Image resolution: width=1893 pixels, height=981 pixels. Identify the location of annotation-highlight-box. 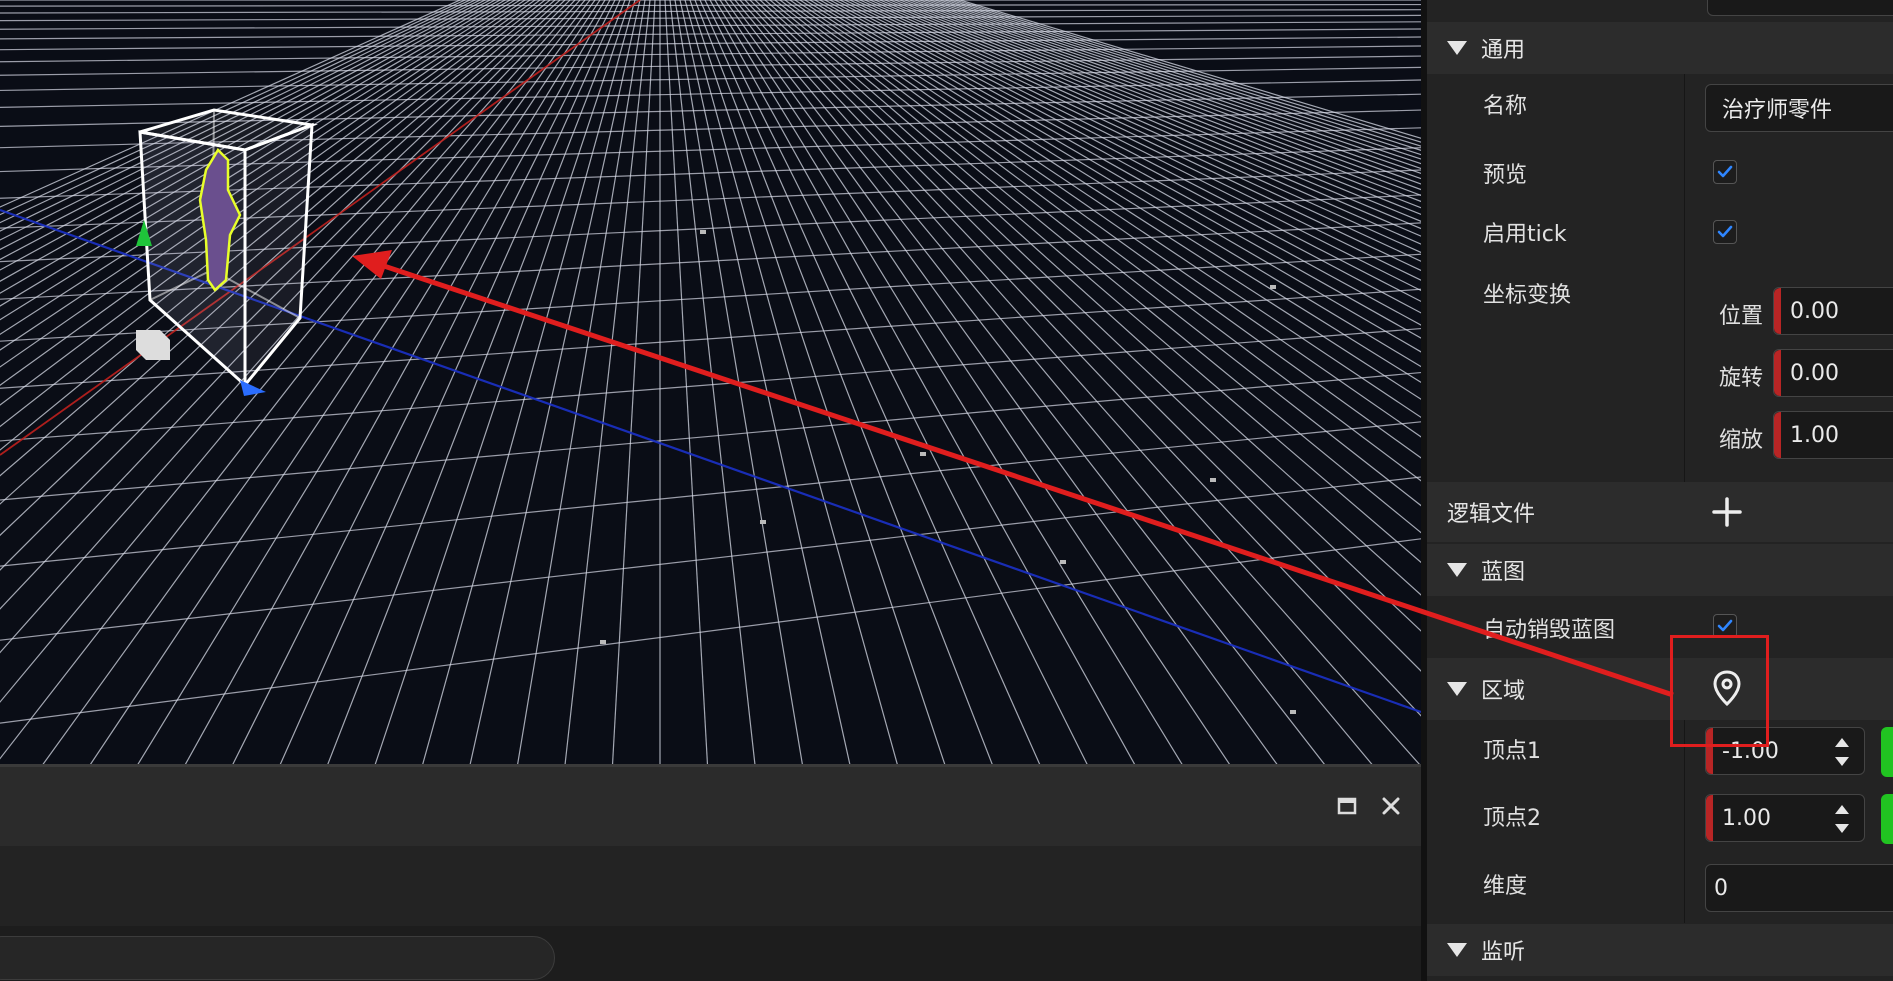
(1719, 691).